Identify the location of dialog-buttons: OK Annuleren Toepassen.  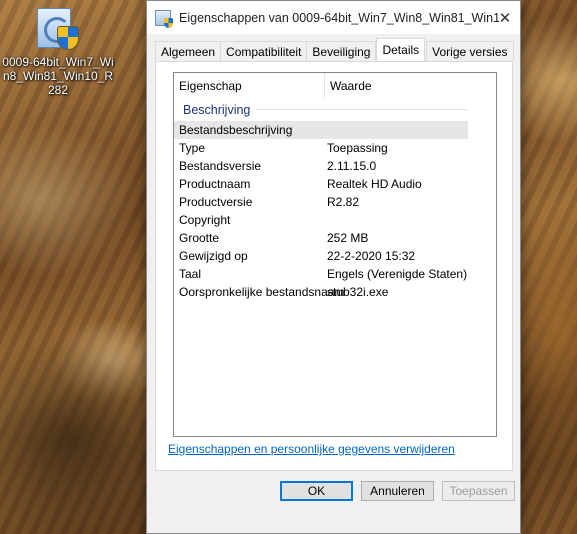
(333, 491).